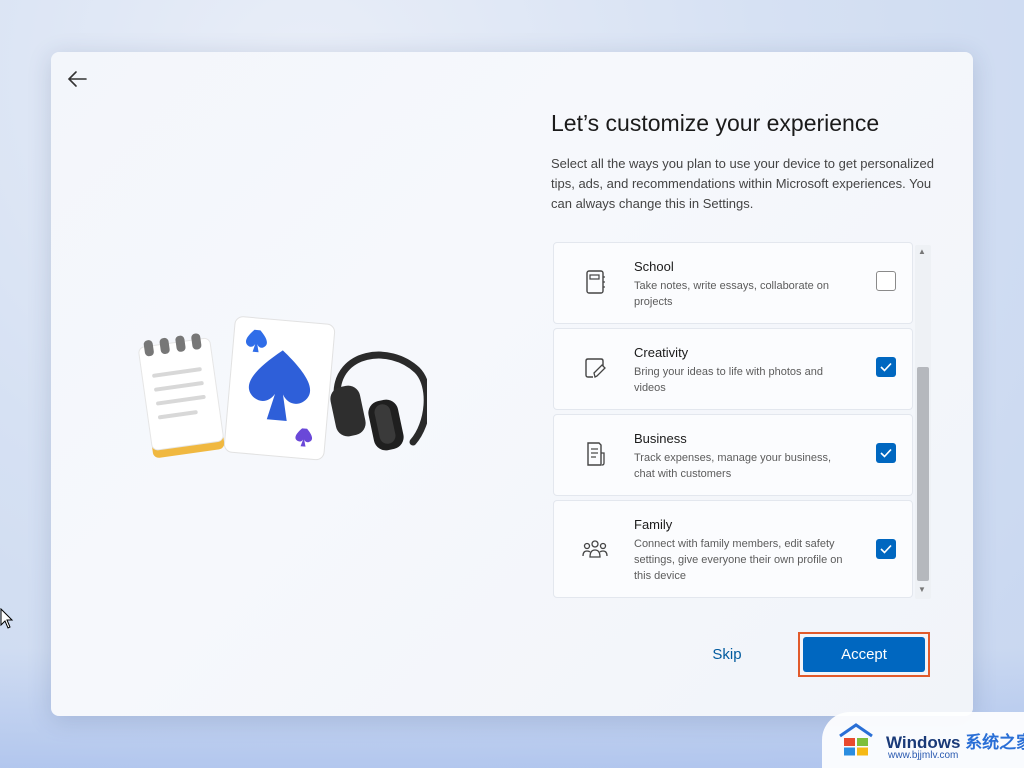  What do you see at coordinates (922, 589) in the screenshot?
I see `scroll-down-icon: ▼` at bounding box center [922, 589].